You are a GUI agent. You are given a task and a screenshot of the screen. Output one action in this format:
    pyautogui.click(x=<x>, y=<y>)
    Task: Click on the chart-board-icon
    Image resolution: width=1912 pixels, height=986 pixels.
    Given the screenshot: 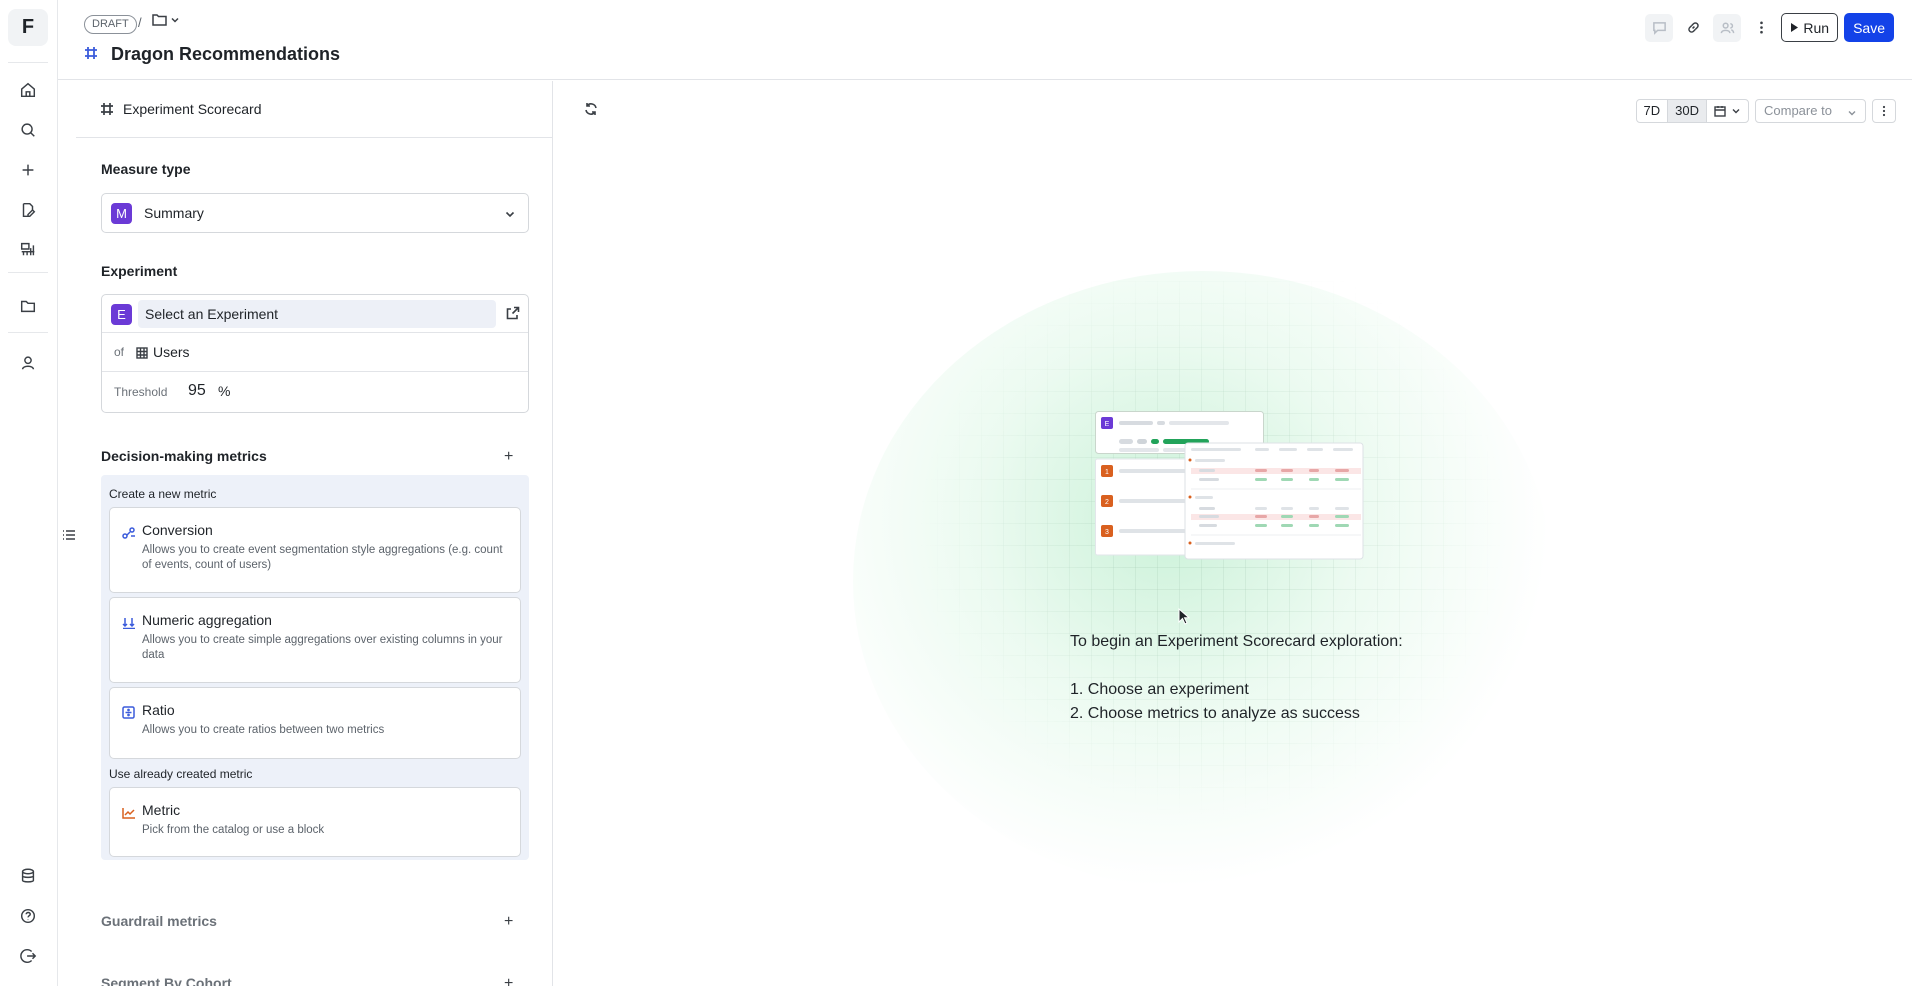 What is the action you would take?
    pyautogui.click(x=28, y=249)
    